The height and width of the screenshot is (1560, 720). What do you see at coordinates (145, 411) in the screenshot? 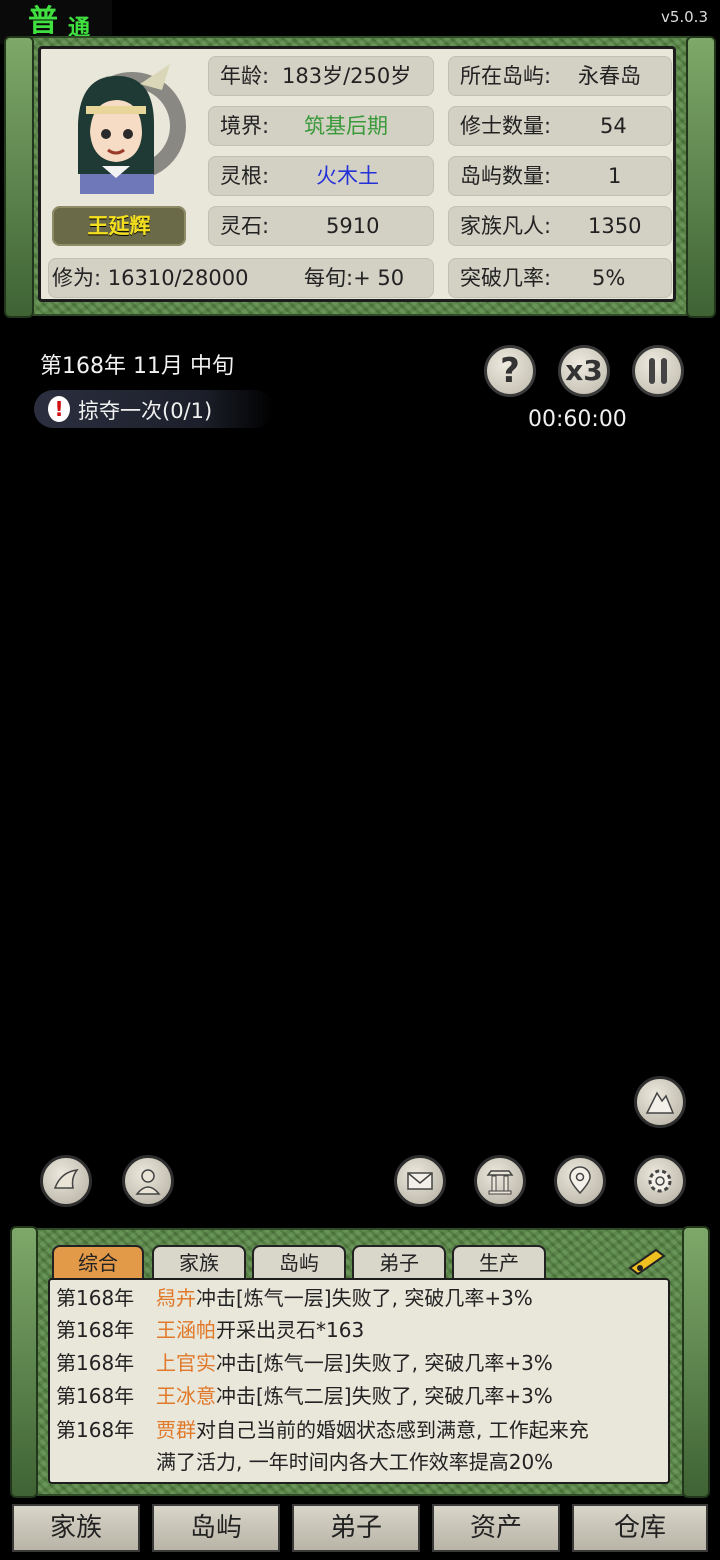
I see `task-text: 掠夺一次(0/1)` at bounding box center [145, 411].